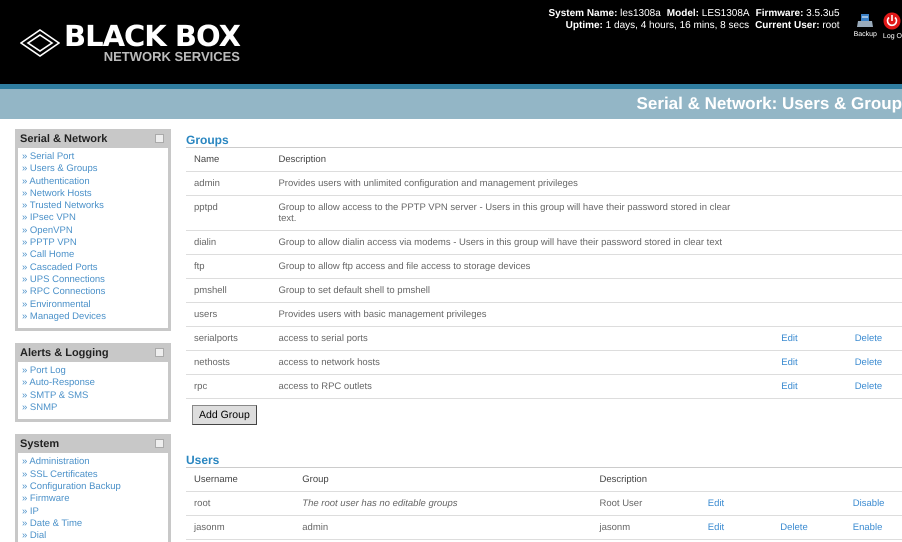 The height and width of the screenshot is (542, 902). What do you see at coordinates (207, 159) in the screenshot?
I see `column-header: Name` at bounding box center [207, 159].